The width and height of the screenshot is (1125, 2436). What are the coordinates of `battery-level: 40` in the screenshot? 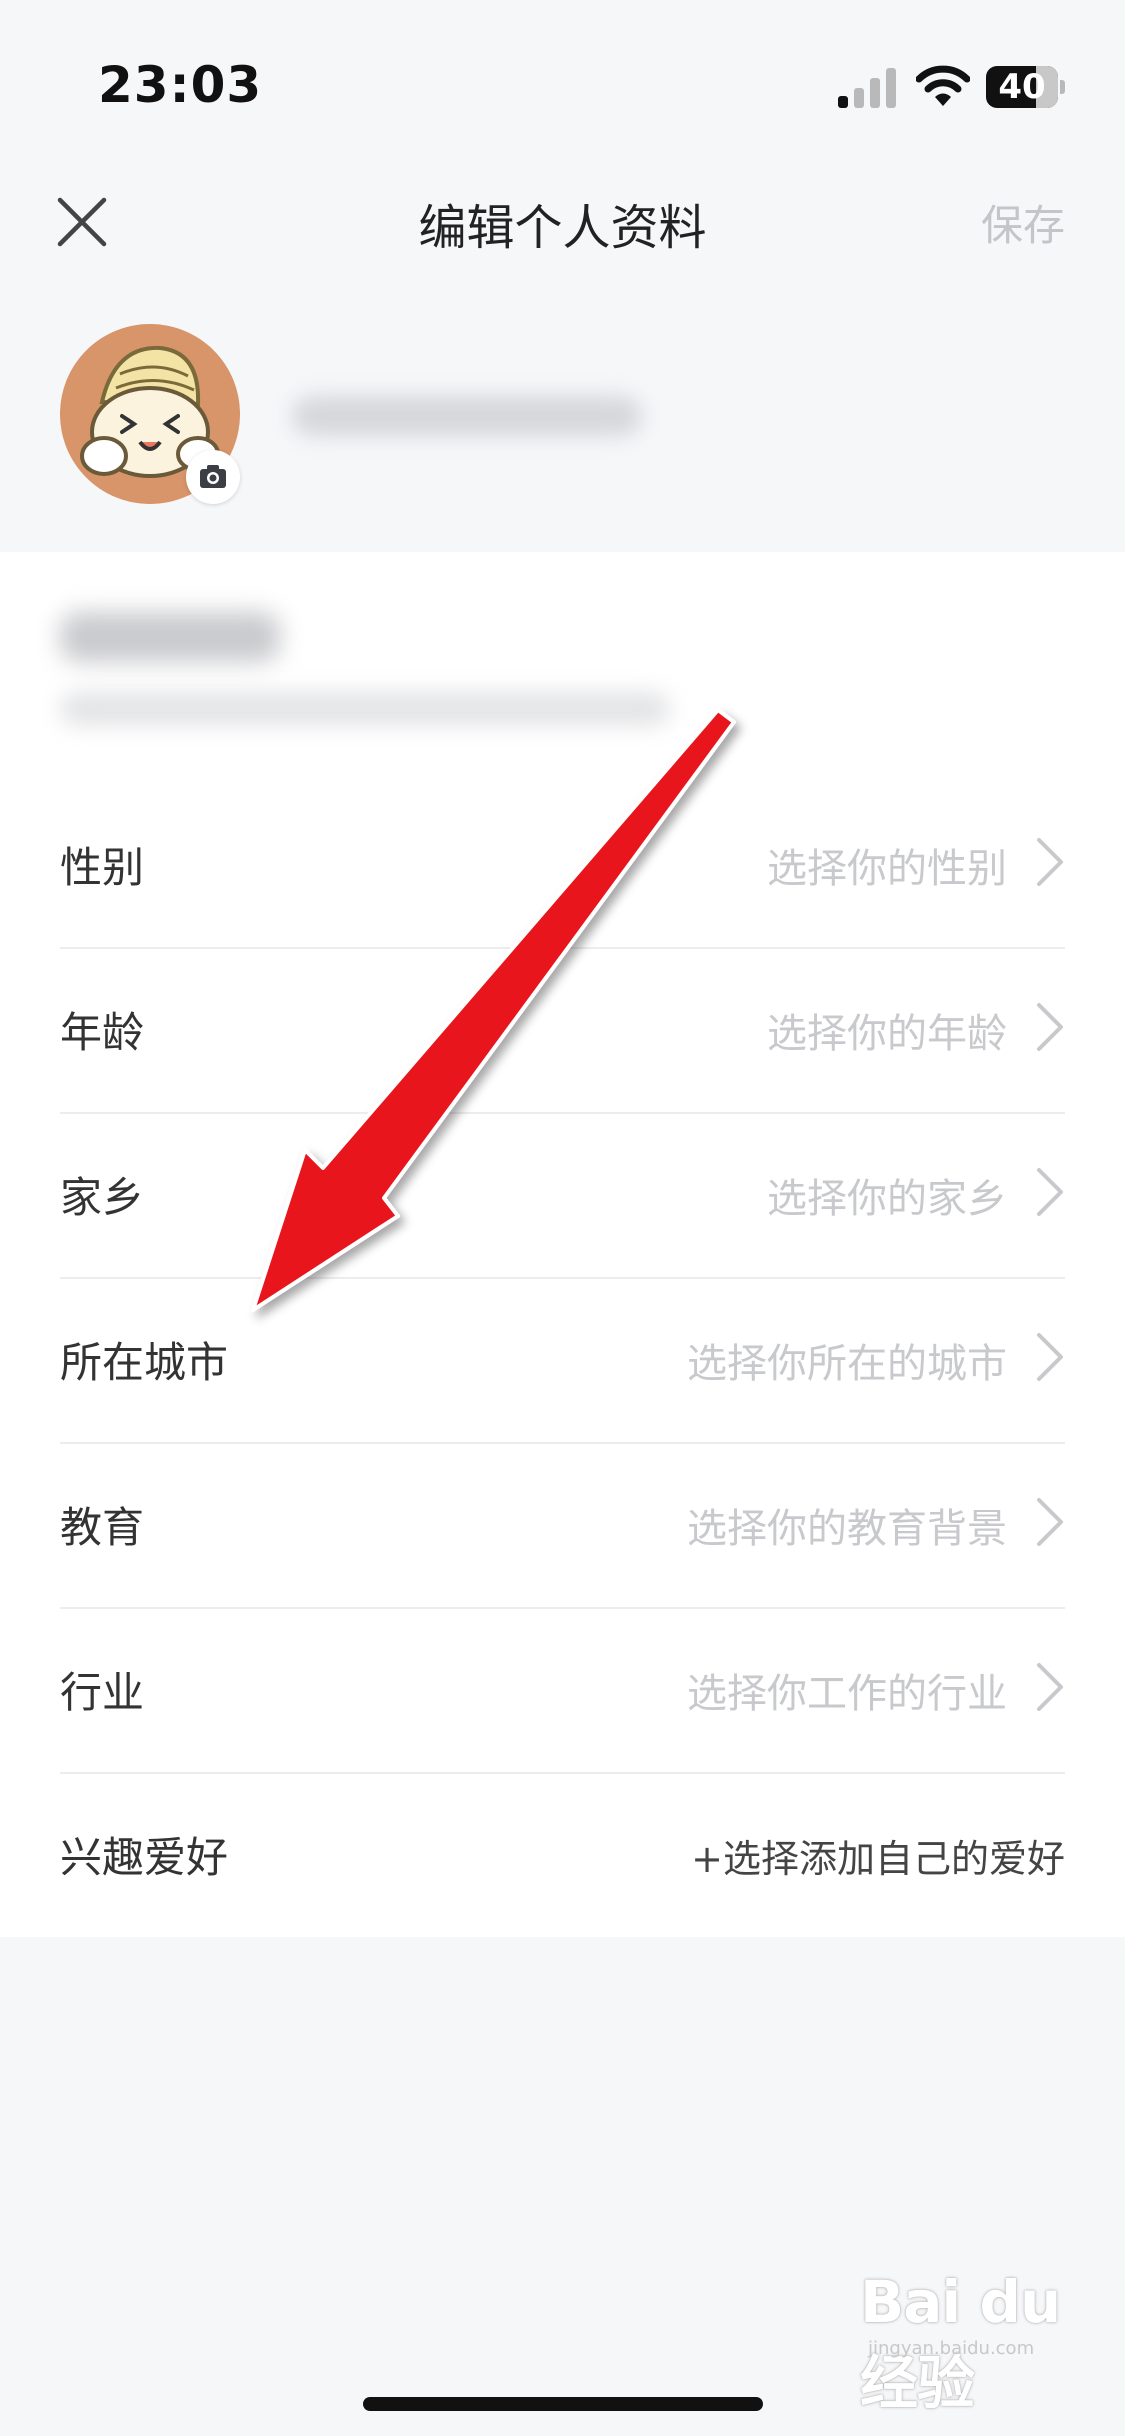 It's located at (1022, 87).